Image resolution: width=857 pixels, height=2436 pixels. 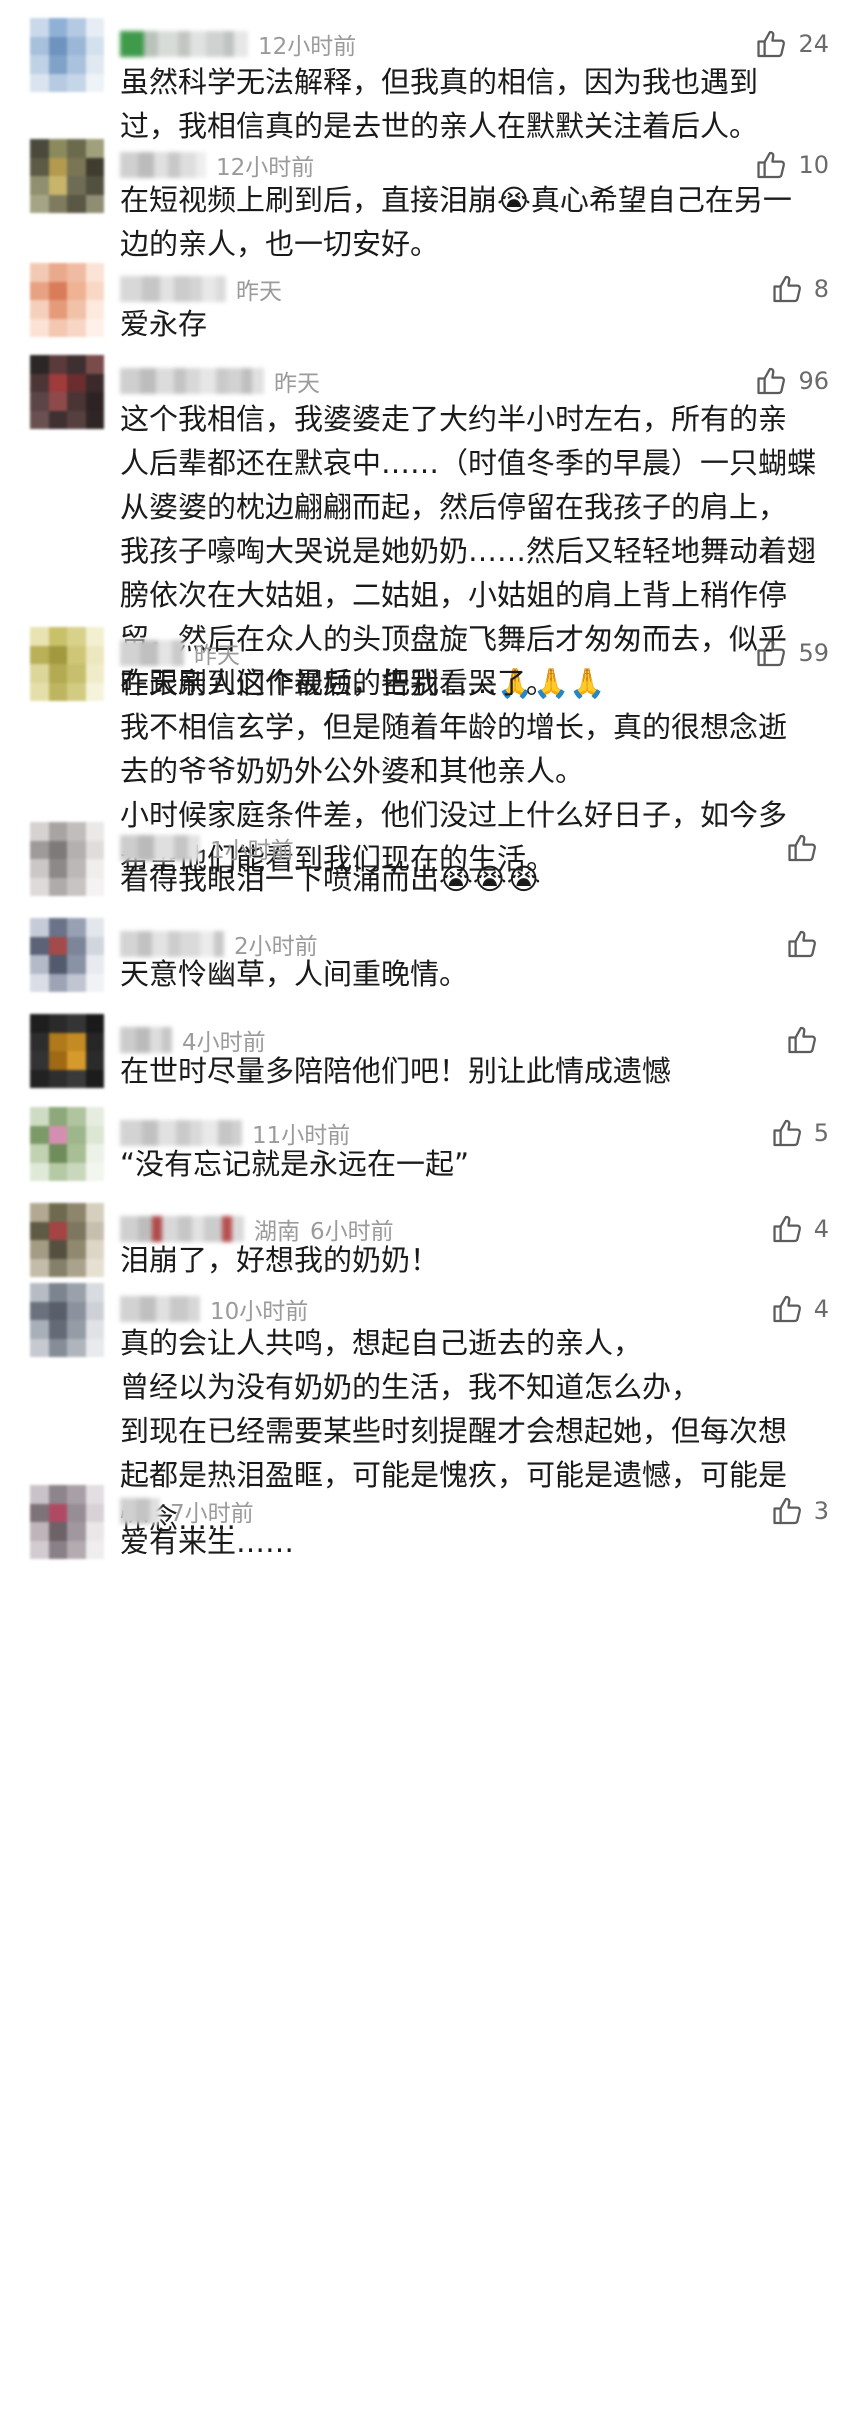 I want to click on comment-text-line: 在短视频上刷到后，直接泪崩😭真心希望自己在另一, so click(x=456, y=200).